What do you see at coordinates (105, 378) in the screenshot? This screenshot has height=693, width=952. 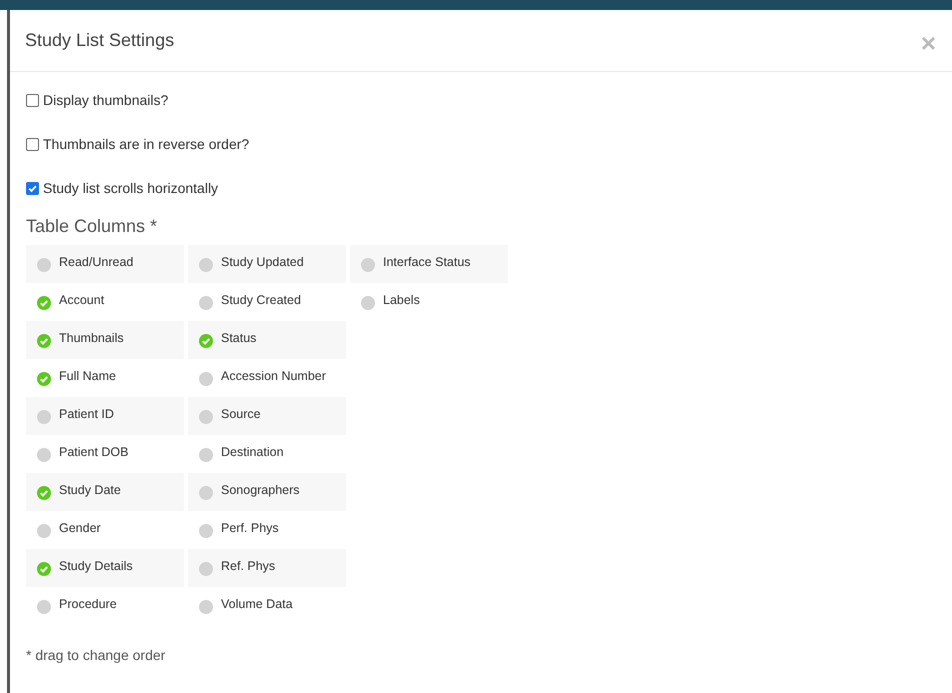 I see `column-toggle: Full Name` at bounding box center [105, 378].